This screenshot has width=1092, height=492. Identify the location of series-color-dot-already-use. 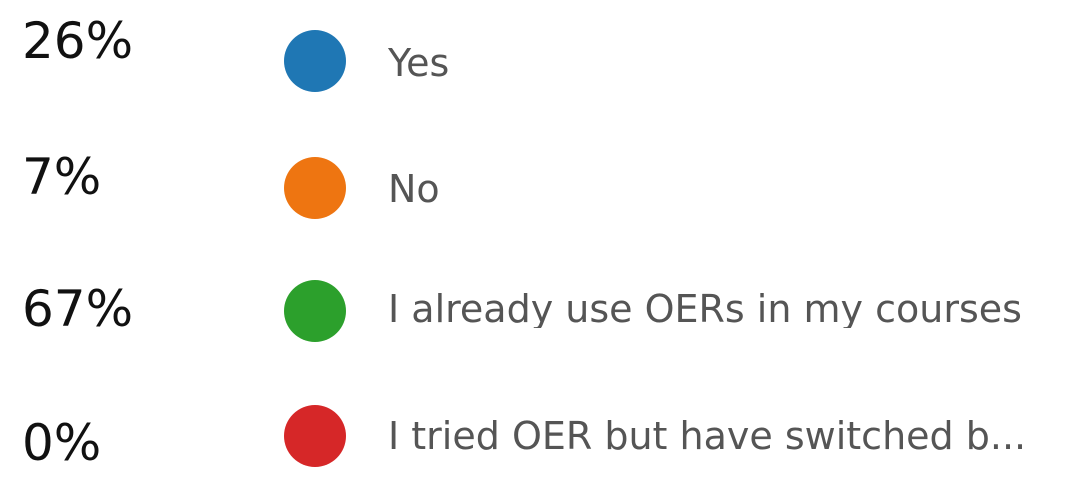
(315, 311).